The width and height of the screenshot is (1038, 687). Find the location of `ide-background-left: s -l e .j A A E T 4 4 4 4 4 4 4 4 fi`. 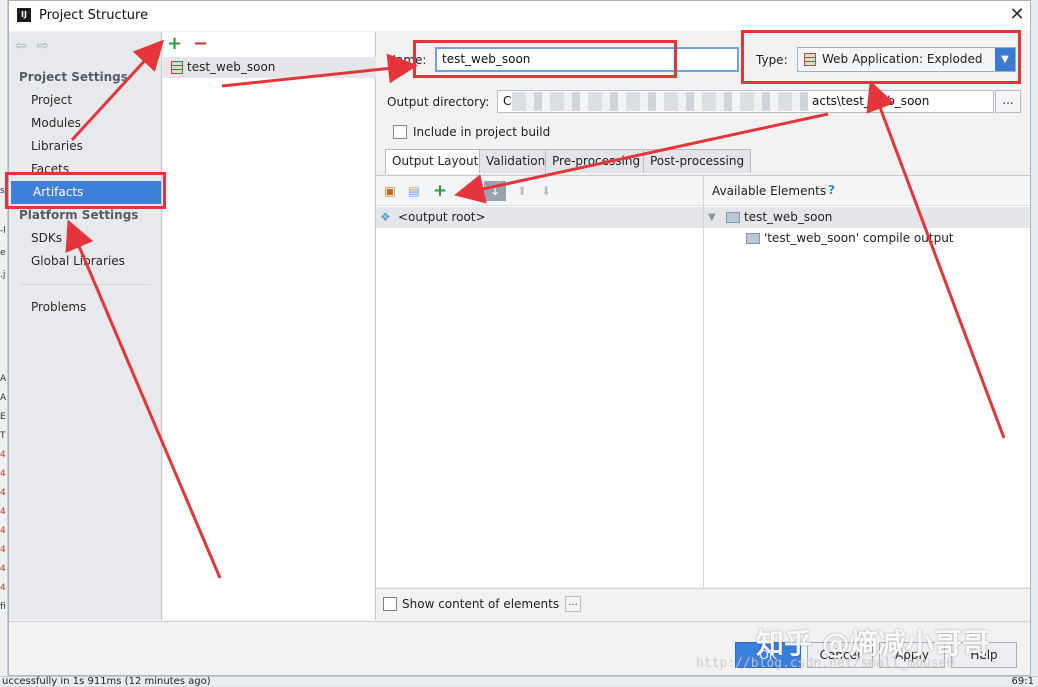

ide-background-left: s -l e .j A A E T 4 4 4 4 4 4 4 4 fi is located at coordinates (4, 343).